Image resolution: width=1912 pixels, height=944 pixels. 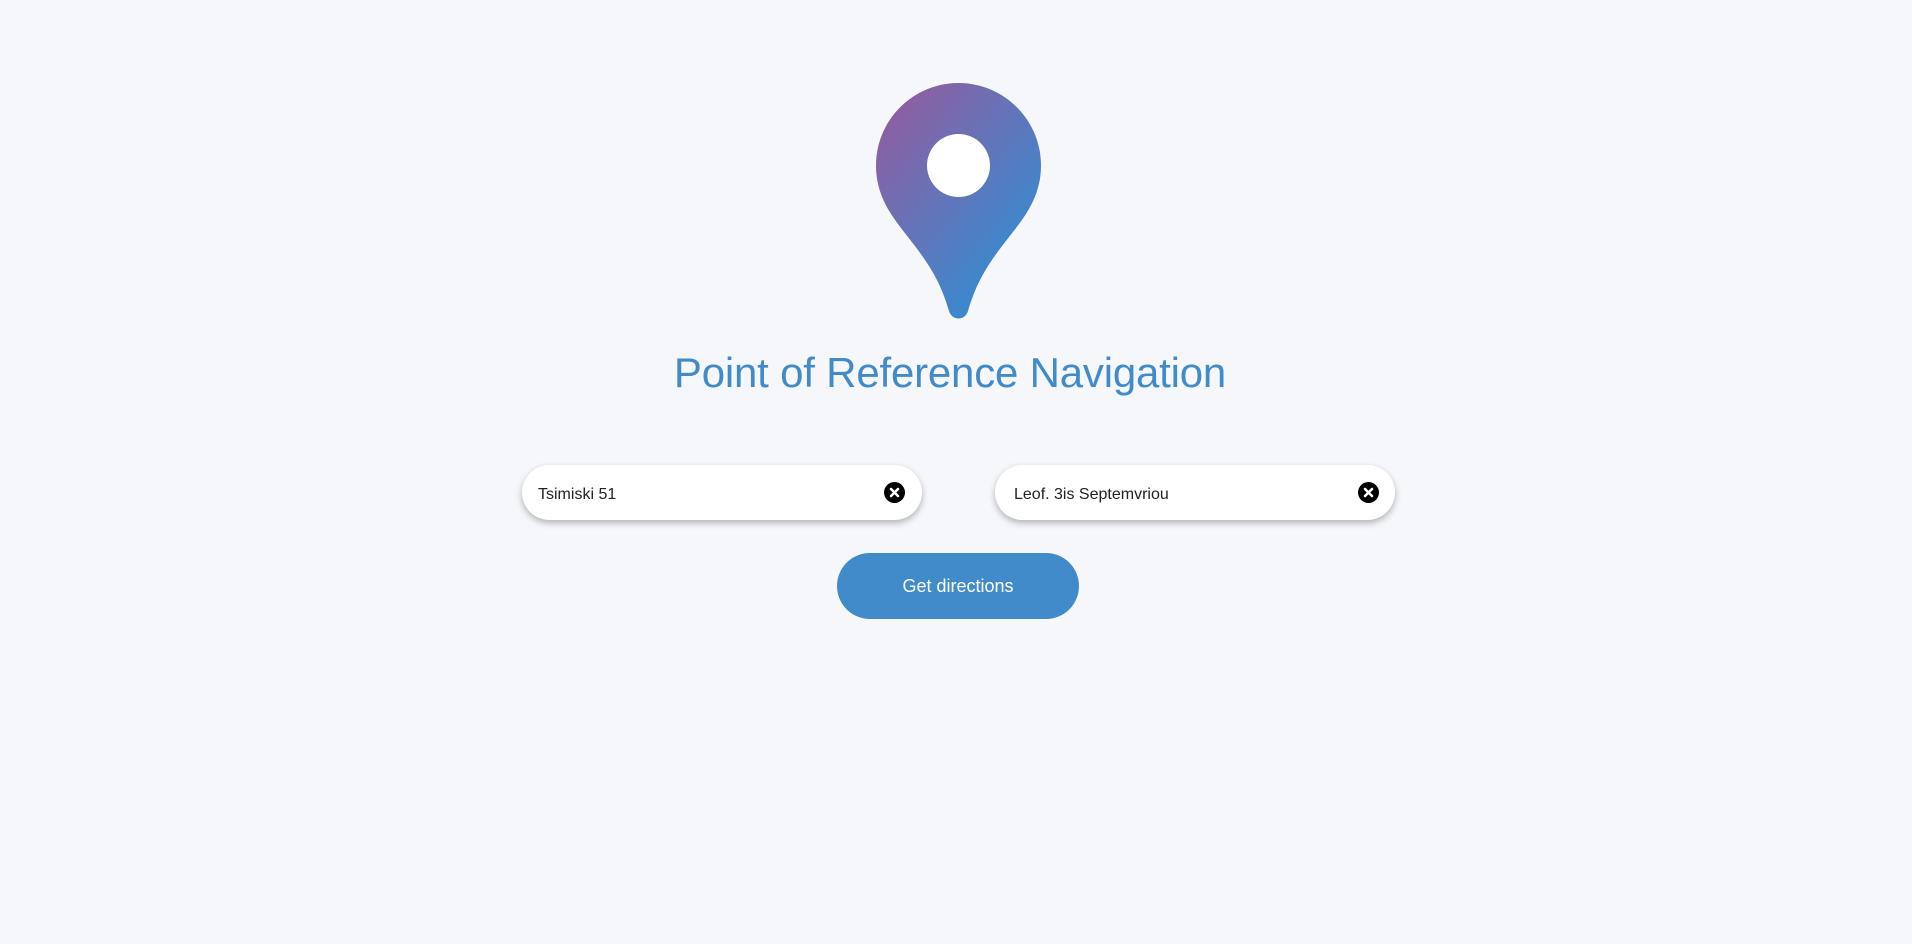 I want to click on destination-input, so click(x=1174, y=493).